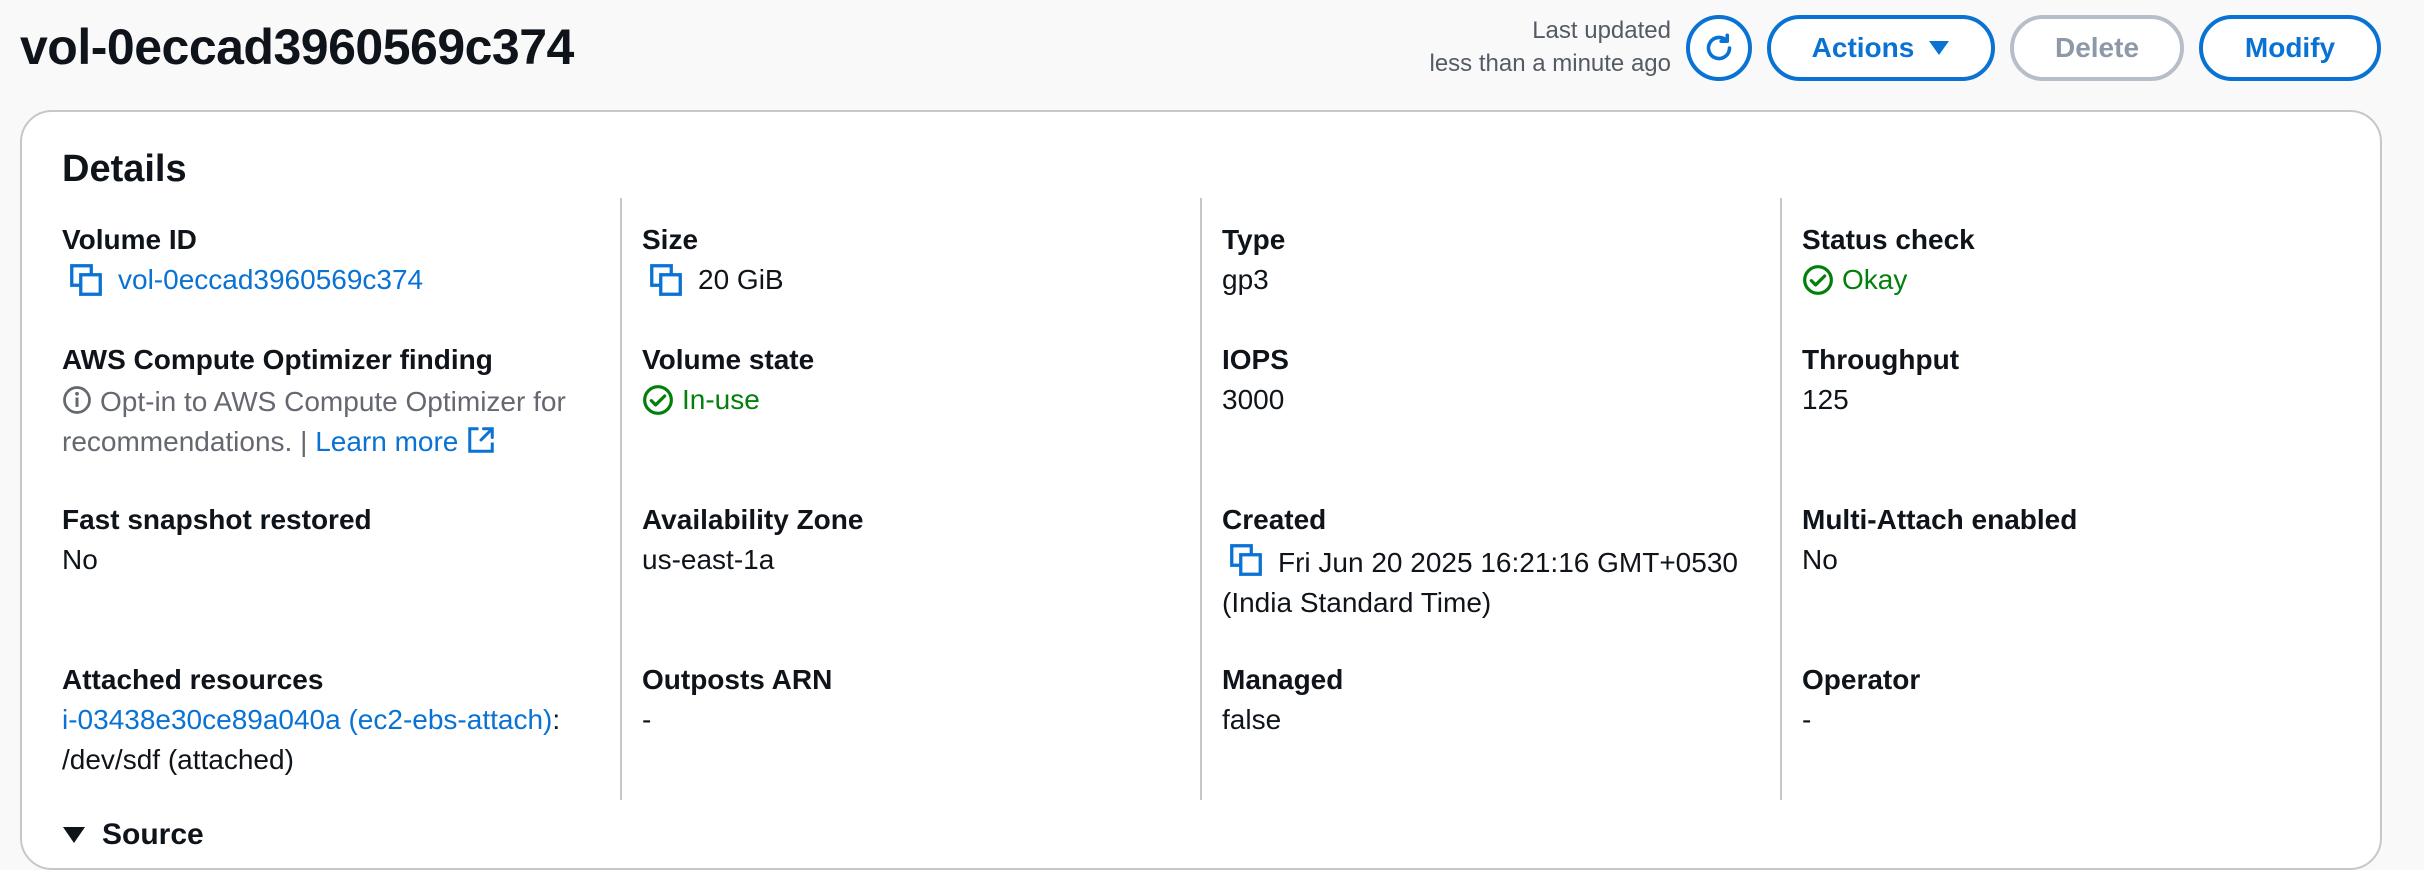 This screenshot has width=2424, height=870. Describe the element at coordinates (1252, 719) in the screenshot. I see `managed-value: false` at that location.